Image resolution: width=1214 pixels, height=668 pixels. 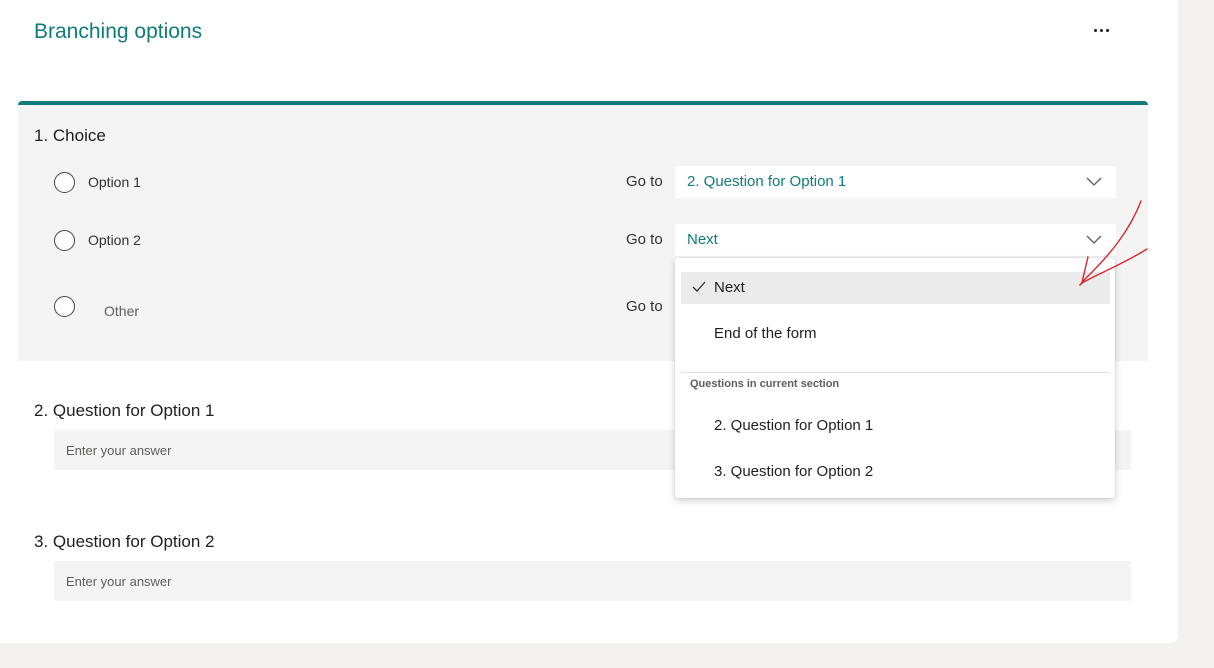 What do you see at coordinates (895, 334) in the screenshot?
I see `dropdown-item-end-of-form: End of the form` at bounding box center [895, 334].